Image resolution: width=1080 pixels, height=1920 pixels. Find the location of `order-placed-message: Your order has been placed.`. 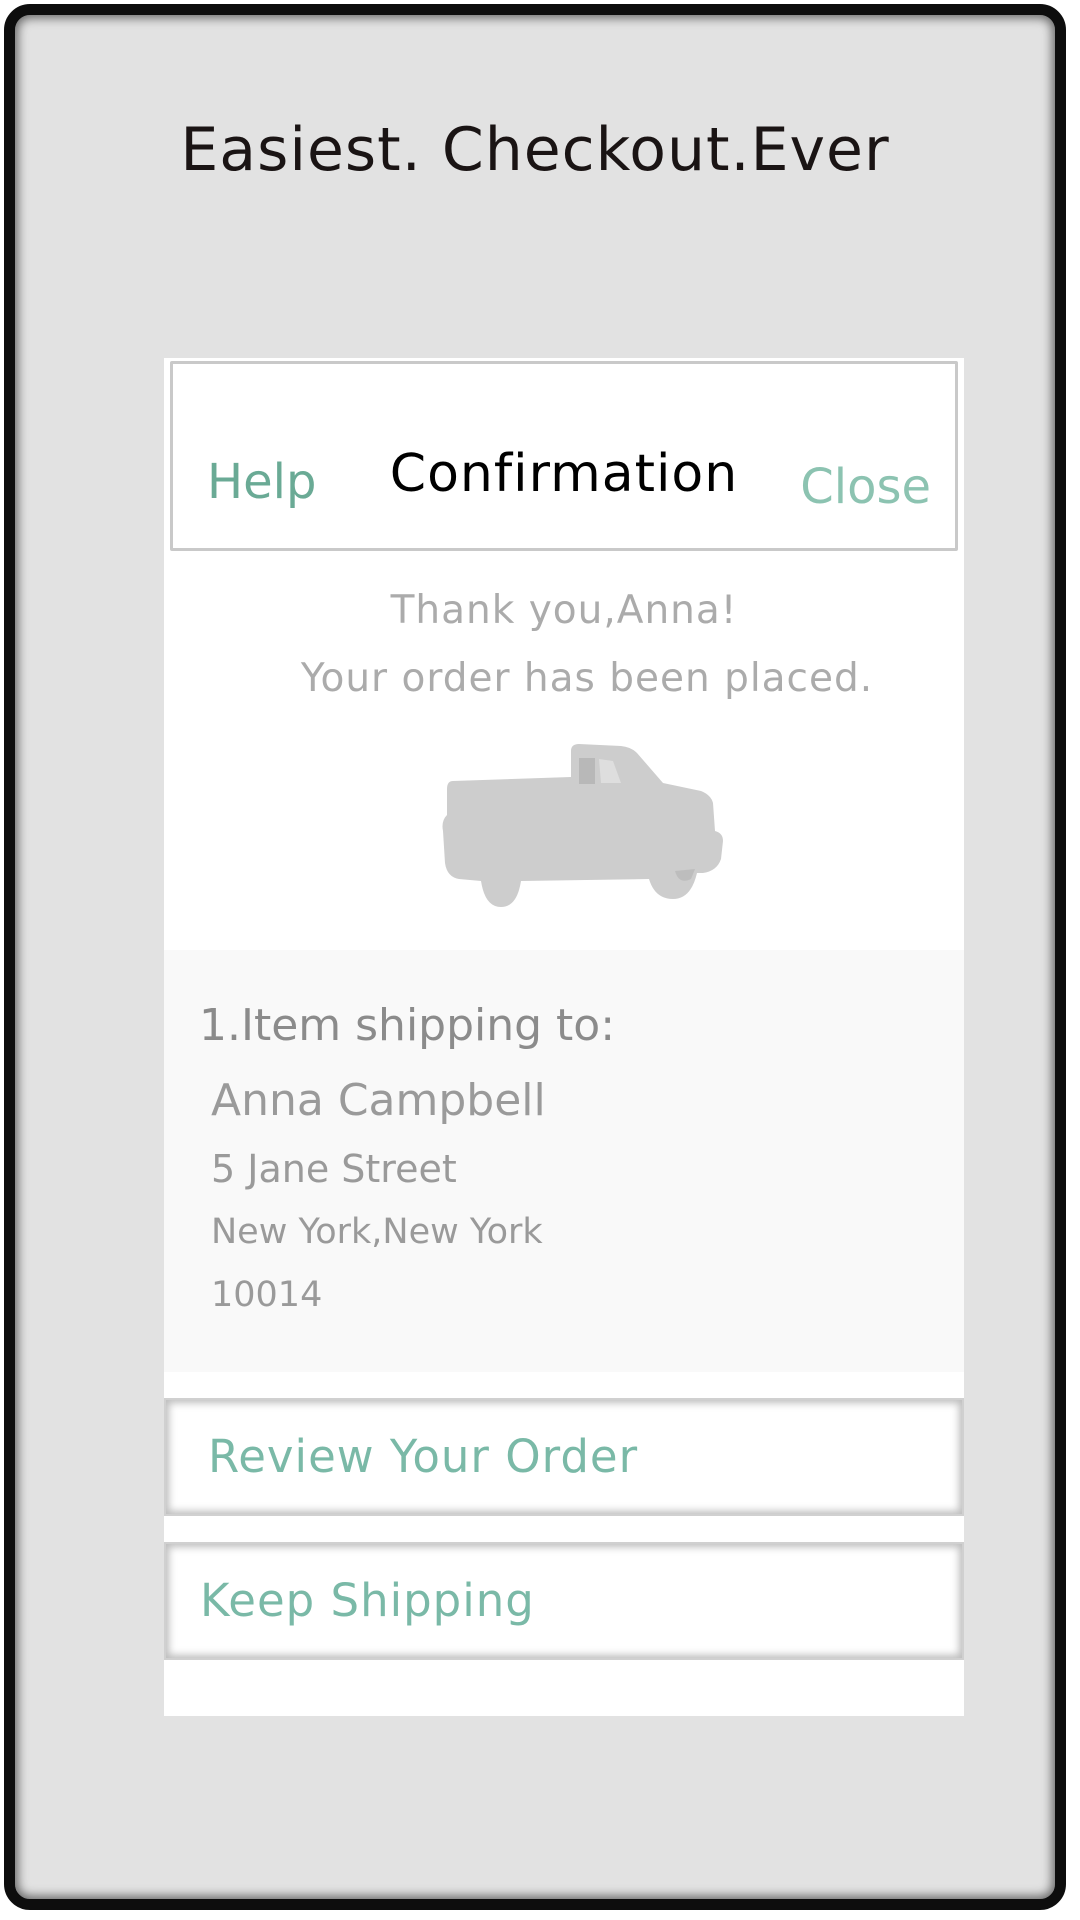

order-placed-message: Your order has been placed. is located at coordinates (587, 678).